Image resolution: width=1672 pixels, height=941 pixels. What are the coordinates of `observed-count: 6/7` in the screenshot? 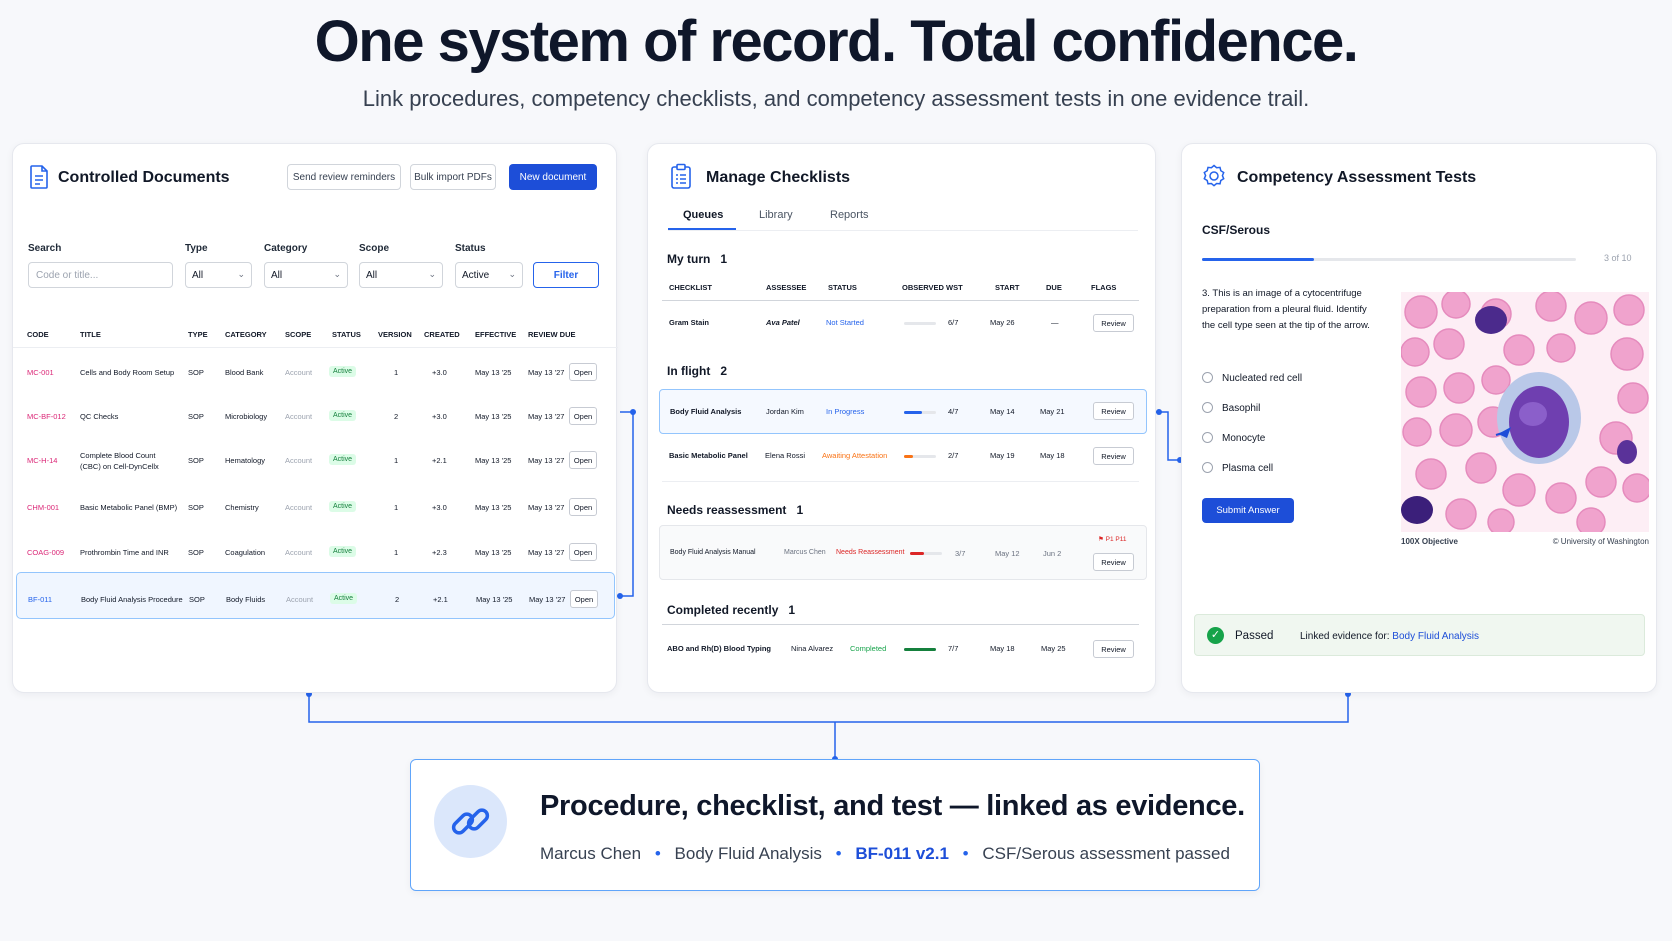 It's located at (953, 322).